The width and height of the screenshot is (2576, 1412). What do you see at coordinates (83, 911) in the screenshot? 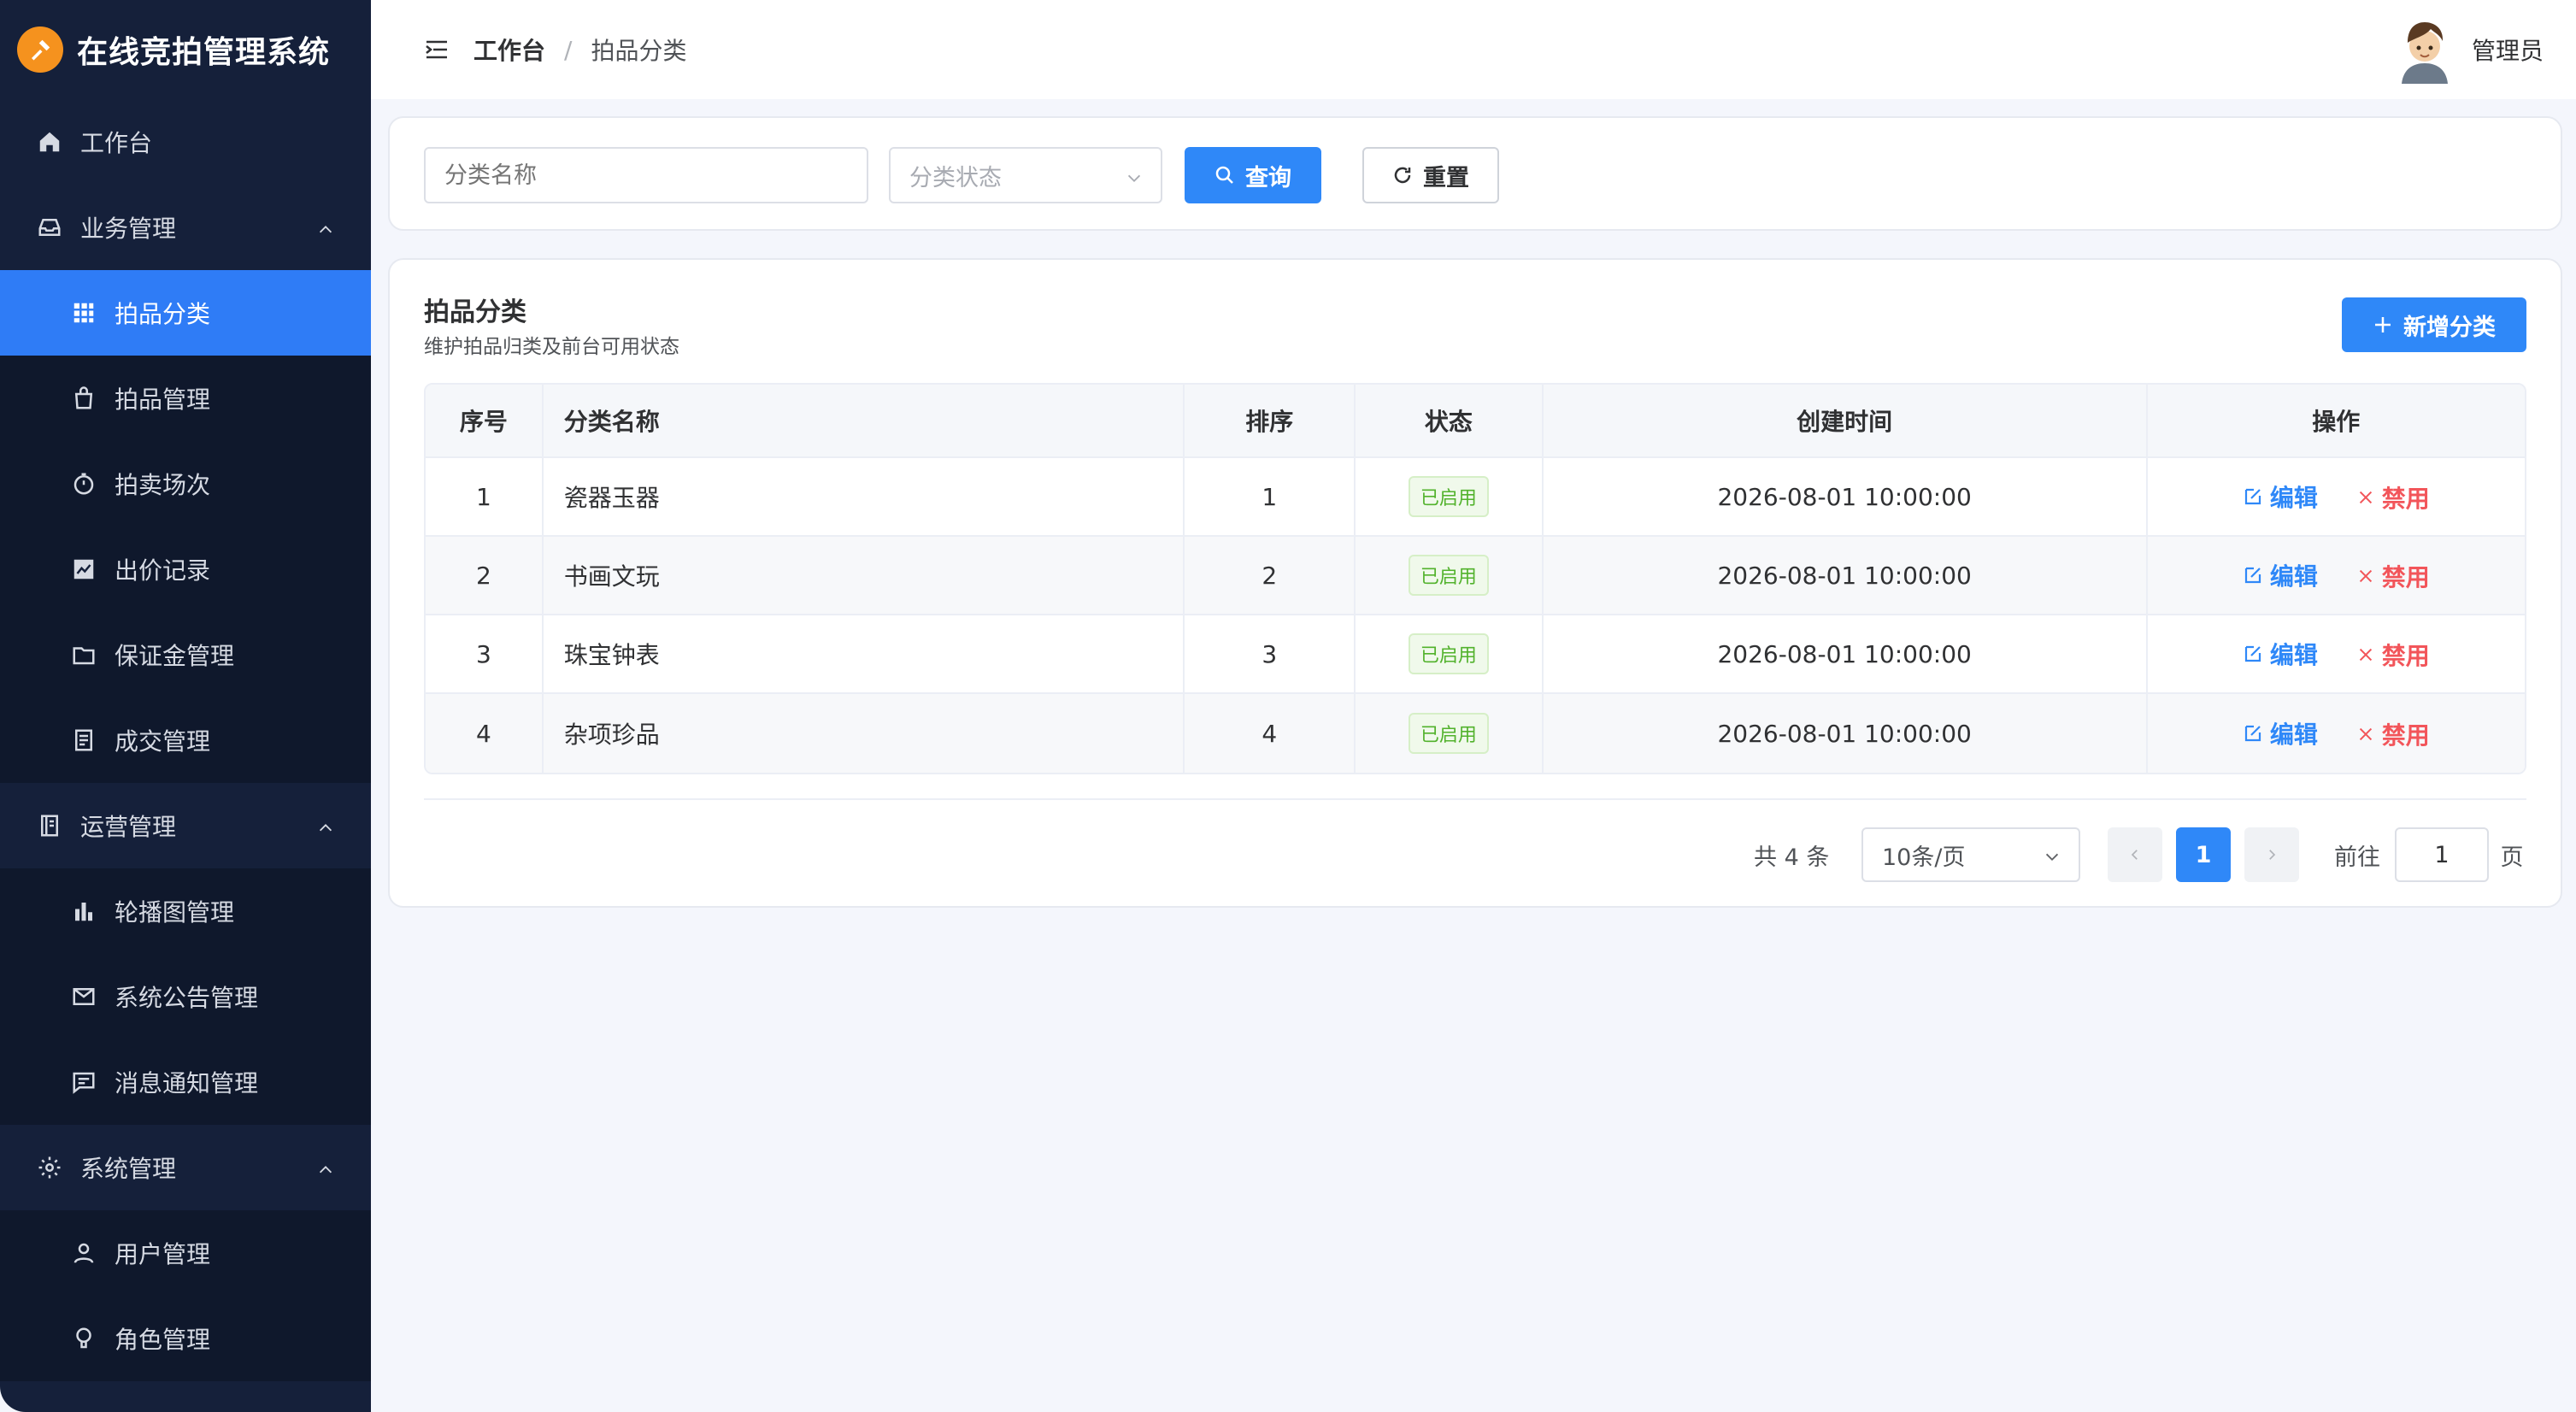
I see `bar-chart-icon` at bounding box center [83, 911].